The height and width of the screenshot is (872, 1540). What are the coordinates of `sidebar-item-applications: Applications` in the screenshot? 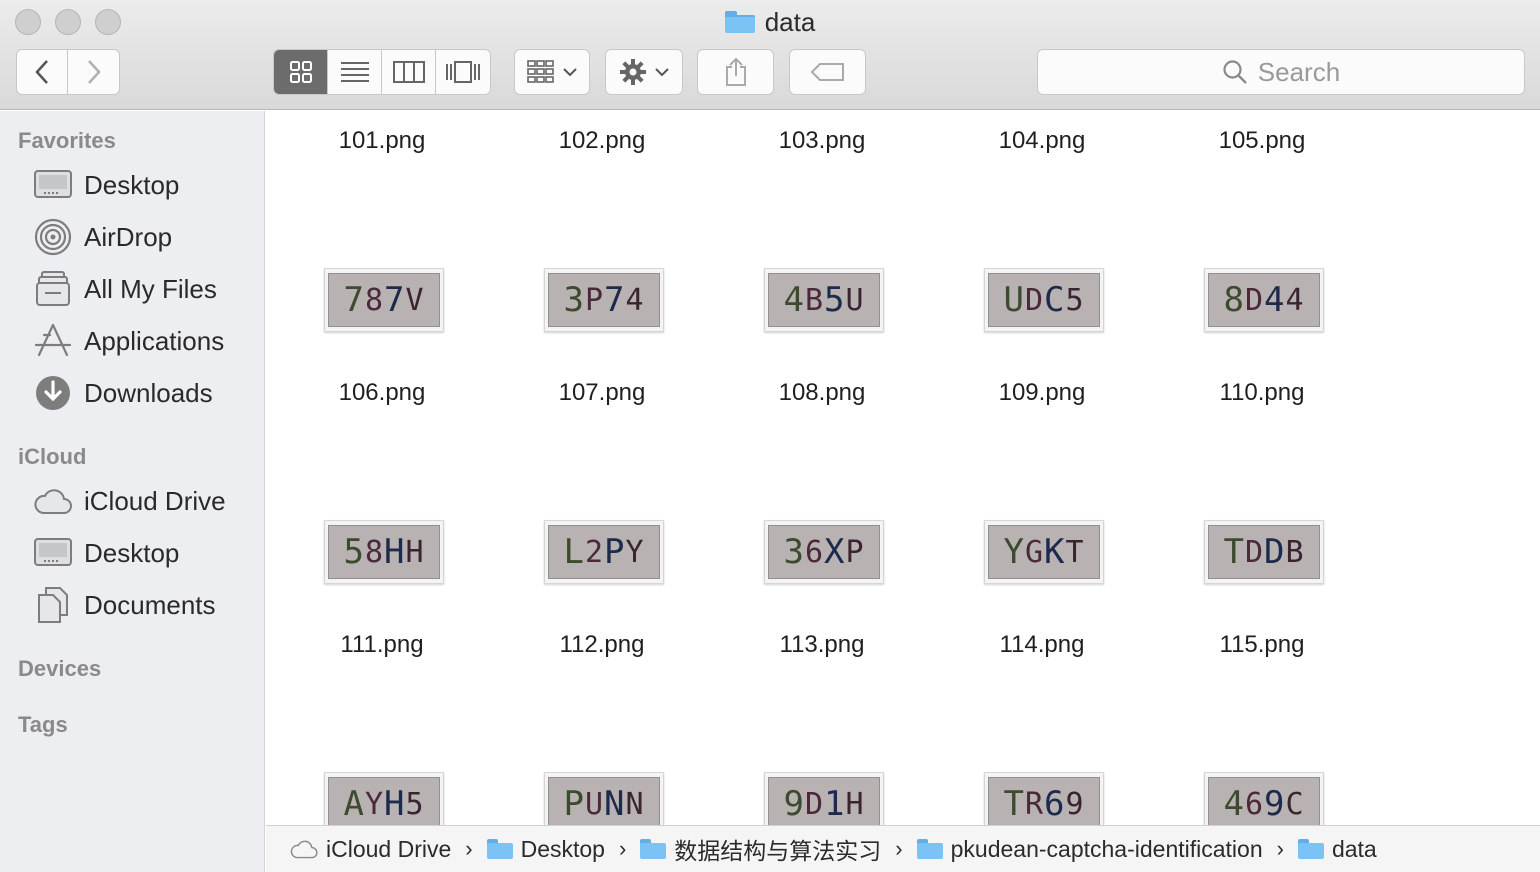 It's located at (129, 341).